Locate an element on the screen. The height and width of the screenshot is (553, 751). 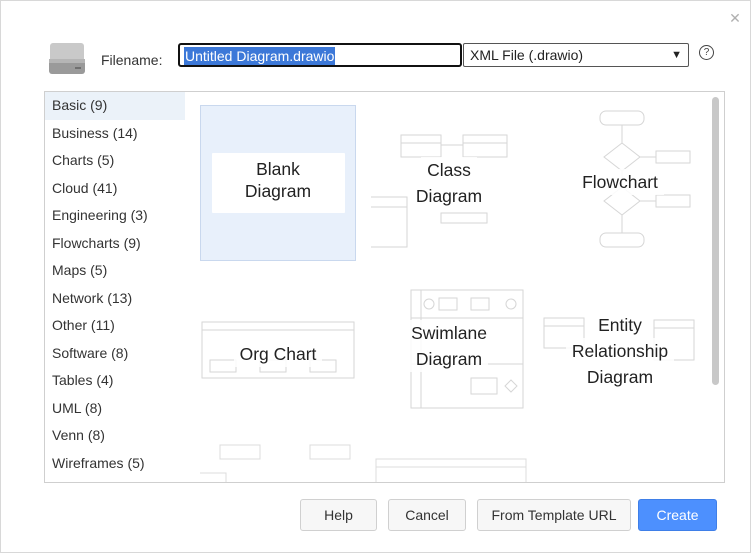
template-swimlane-diagram: Swimlane Diagram is located at coordinates (449, 356).